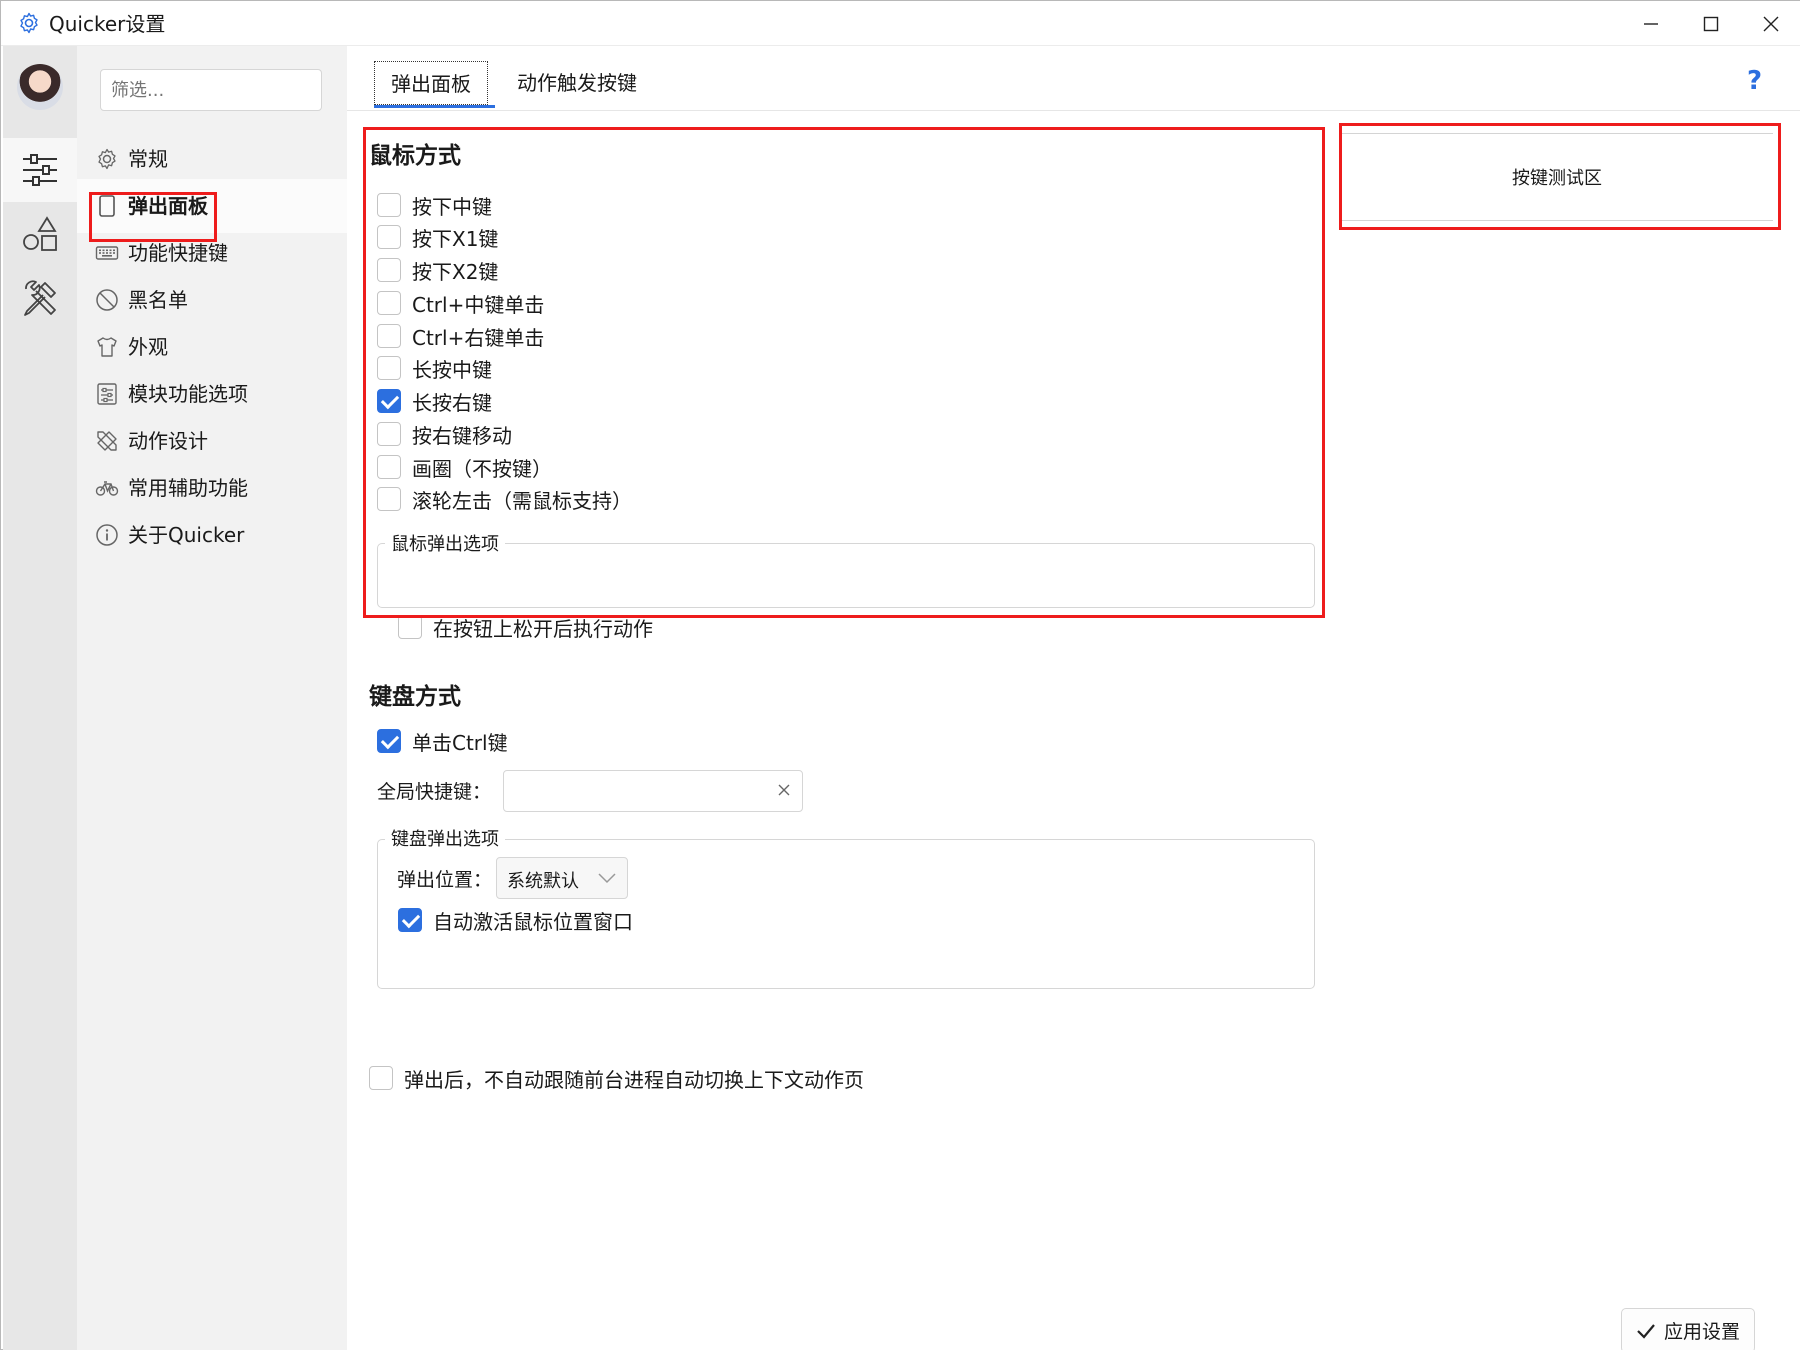 This screenshot has width=1800, height=1350. What do you see at coordinates (212, 347) in the screenshot?
I see `nav-item-appearance: 外观` at bounding box center [212, 347].